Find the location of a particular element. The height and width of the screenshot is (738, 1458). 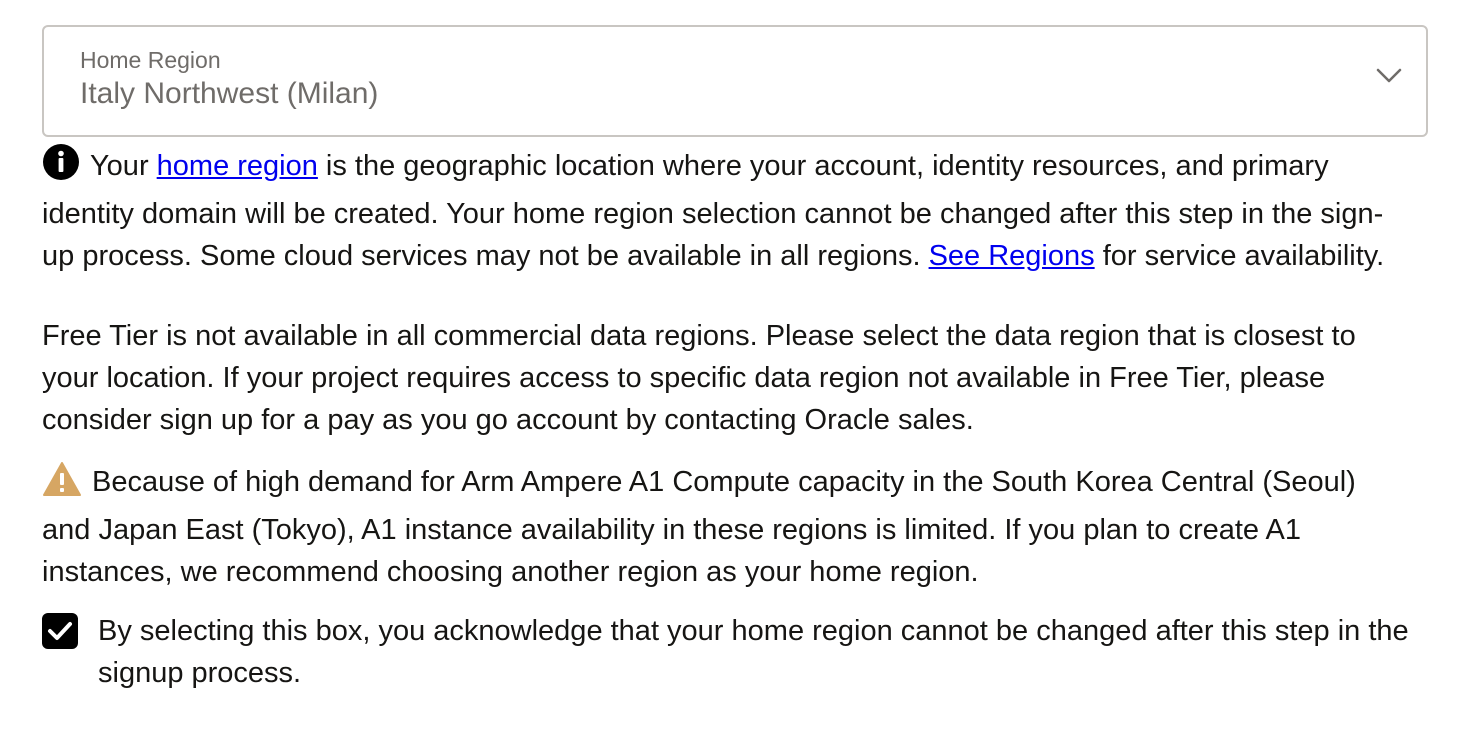

warning-icon is located at coordinates (62, 485).